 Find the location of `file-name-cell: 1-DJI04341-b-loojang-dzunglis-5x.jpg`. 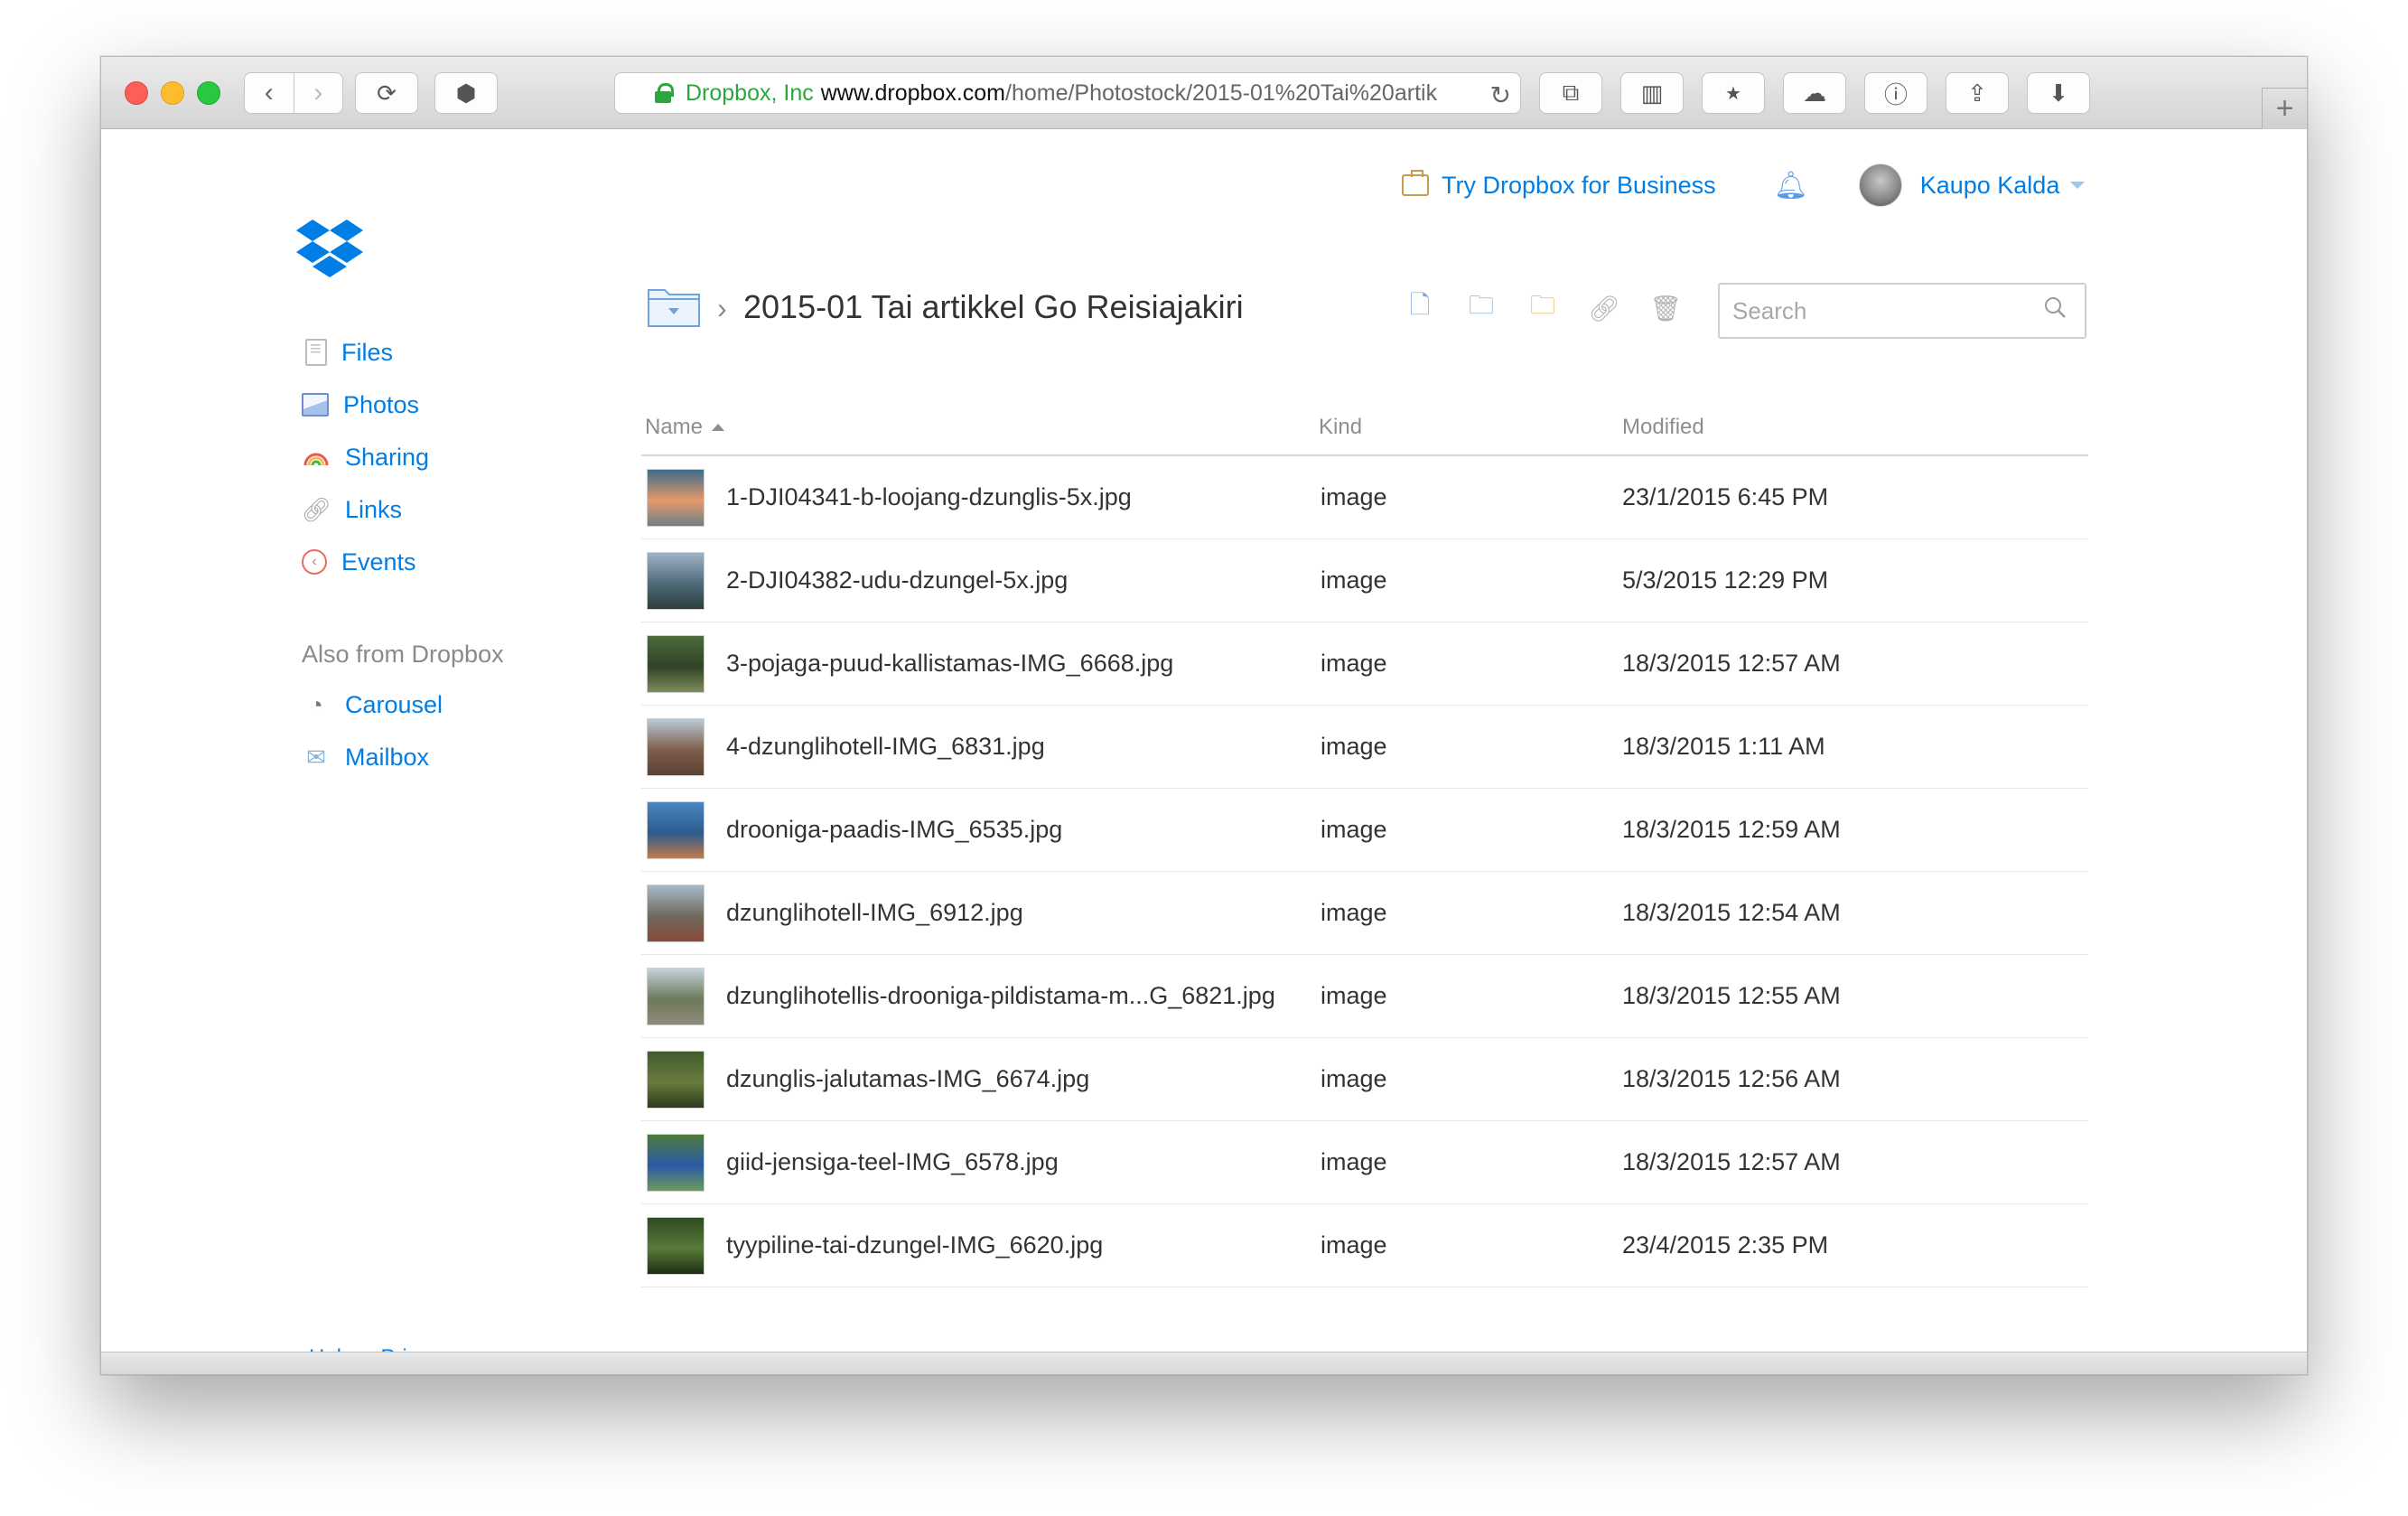

file-name-cell: 1-DJI04341-b-loojang-dzunglis-5x.jpg is located at coordinates (980, 497).